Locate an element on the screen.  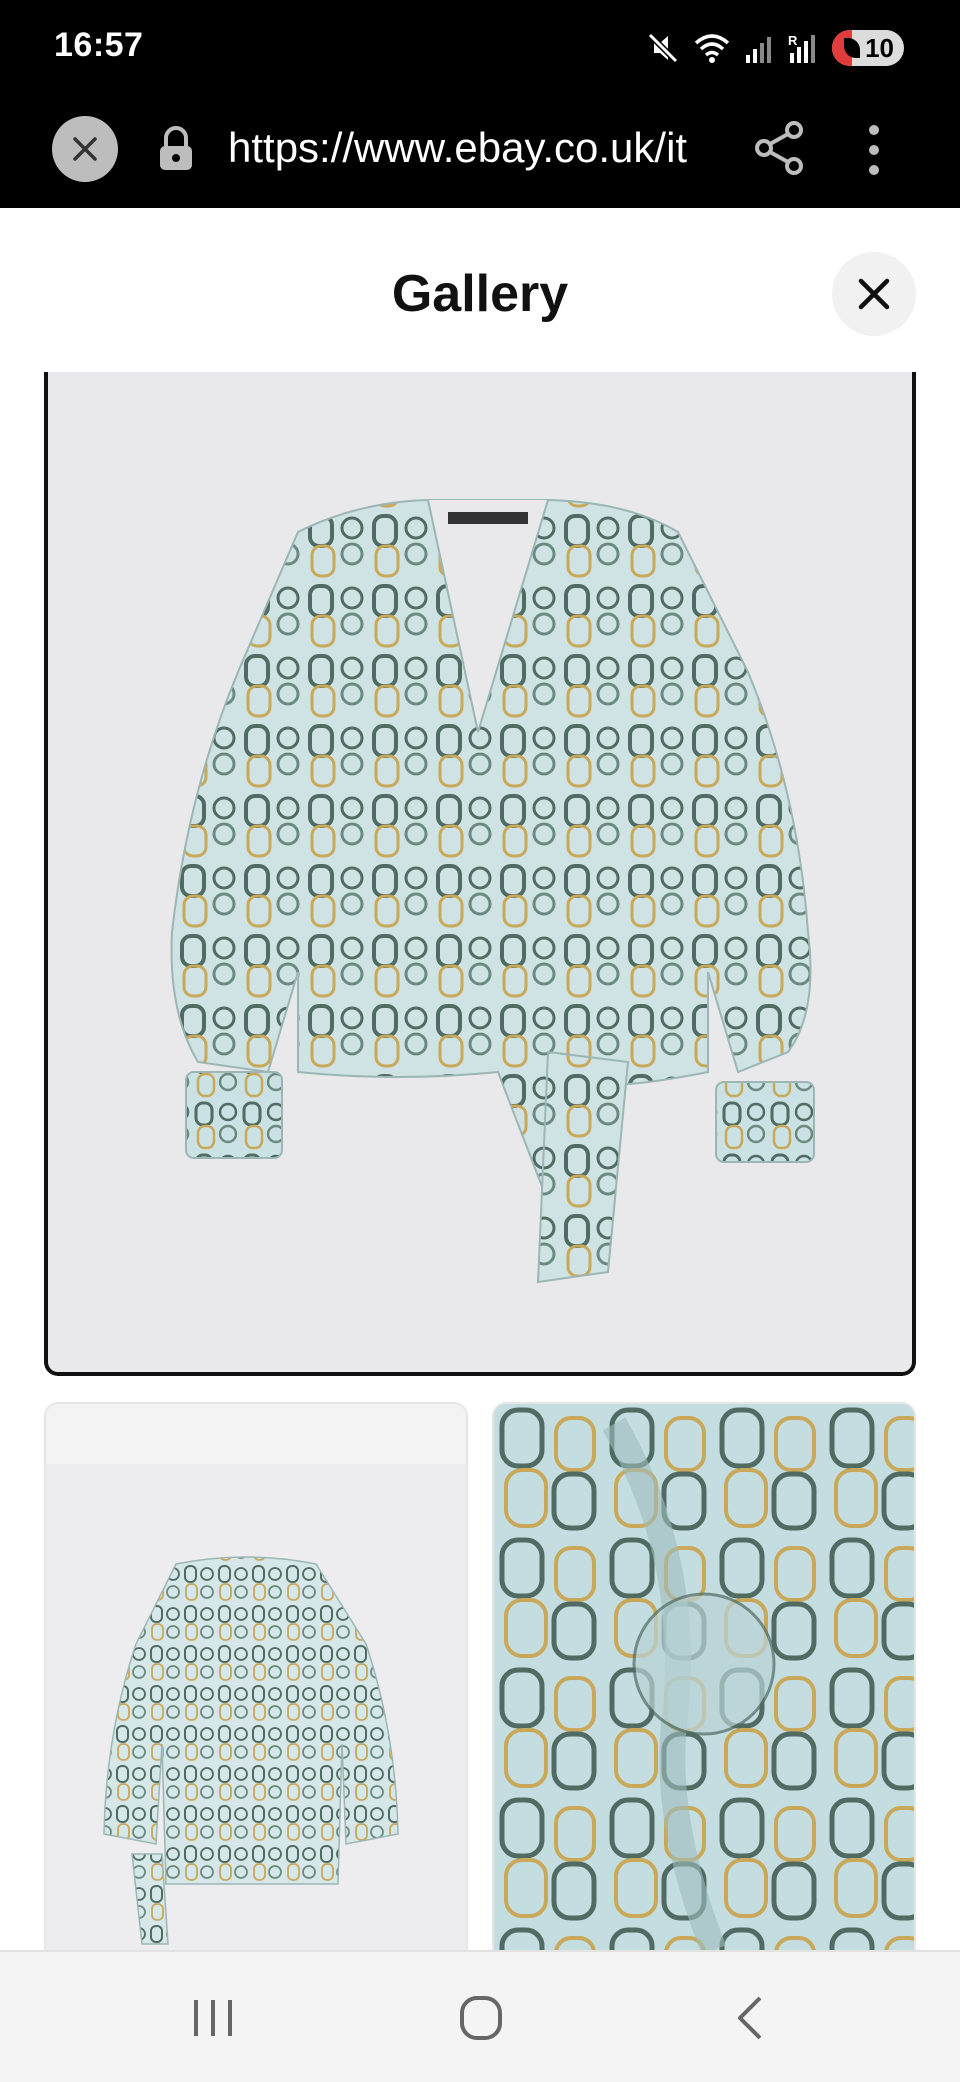
mute-icon is located at coordinates (663, 48).